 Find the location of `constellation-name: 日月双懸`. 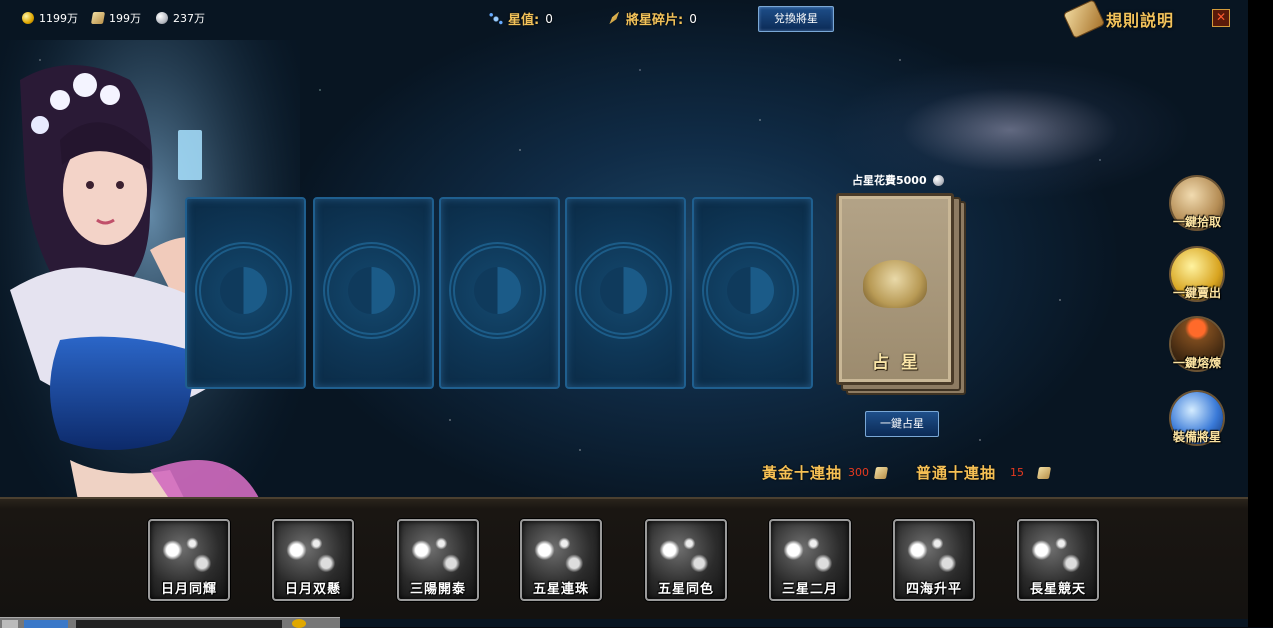

constellation-name: 日月双懸 is located at coordinates (312, 589).